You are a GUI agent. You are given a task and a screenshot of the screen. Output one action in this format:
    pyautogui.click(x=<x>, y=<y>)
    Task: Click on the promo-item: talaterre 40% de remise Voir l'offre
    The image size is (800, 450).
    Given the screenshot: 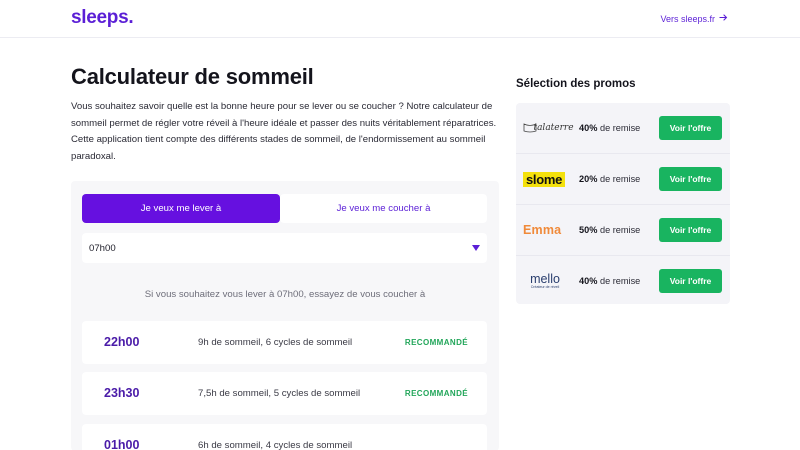 What is the action you would take?
    pyautogui.click(x=623, y=128)
    